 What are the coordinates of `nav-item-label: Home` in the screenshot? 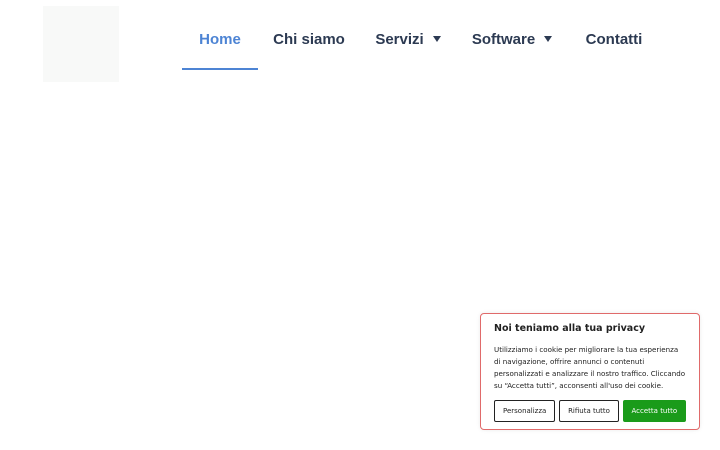 It's located at (220, 39).